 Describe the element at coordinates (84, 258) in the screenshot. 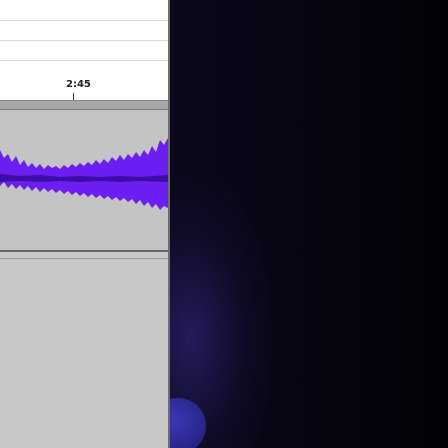

I see `track-divider` at that location.